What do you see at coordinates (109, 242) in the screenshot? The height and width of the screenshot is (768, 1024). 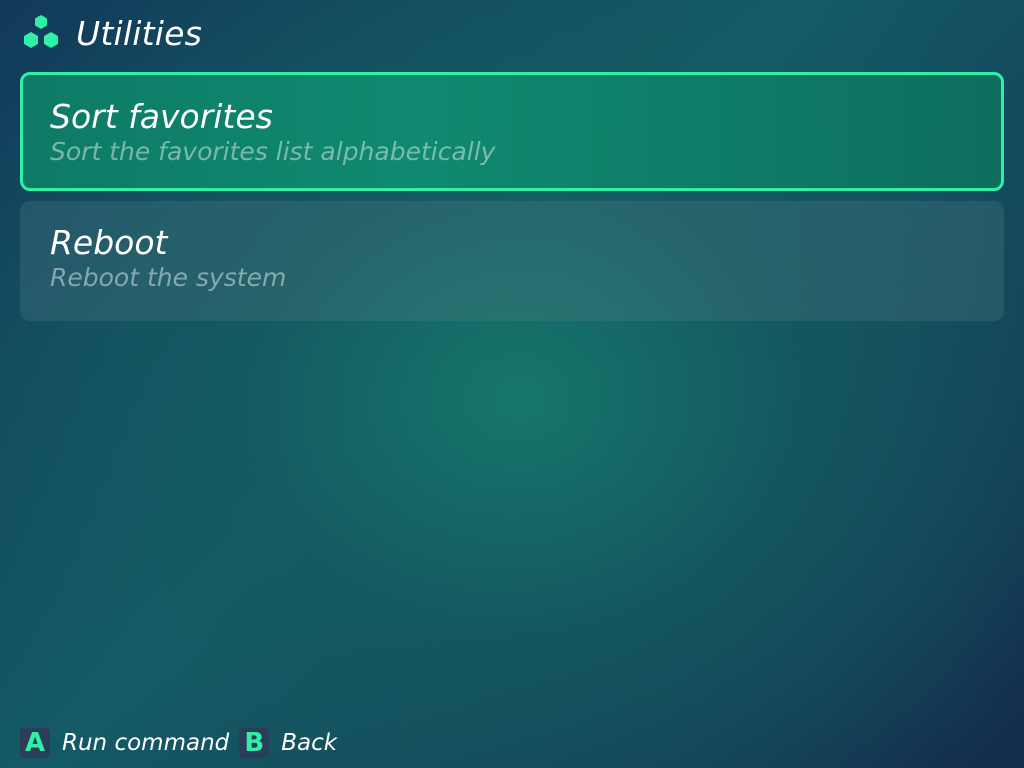 I see `menu-item-title: Reboot` at bounding box center [109, 242].